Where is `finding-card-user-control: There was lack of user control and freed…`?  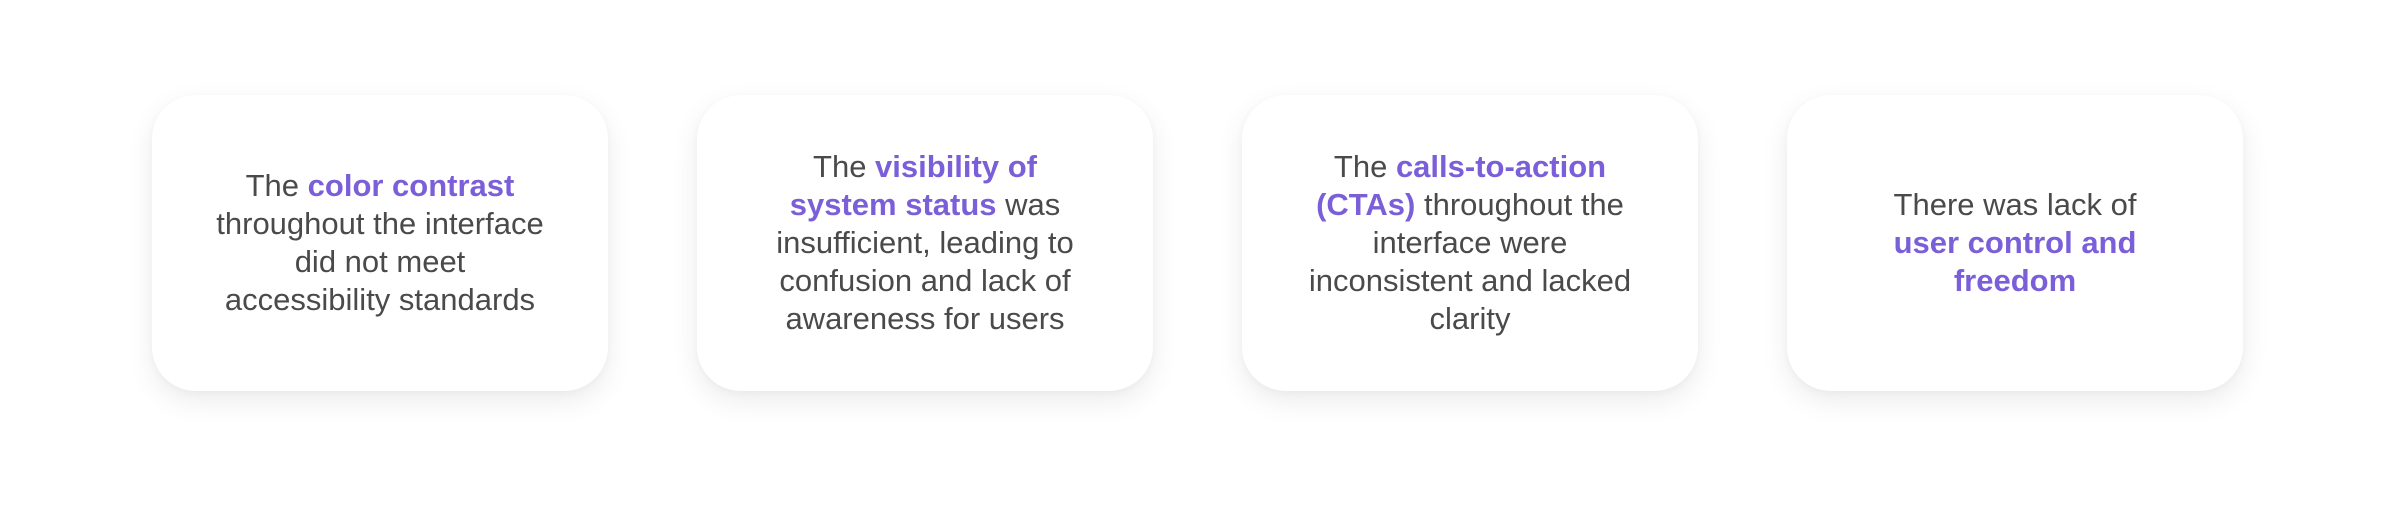 finding-card-user-control: There was lack of user control and freed… is located at coordinates (2015, 243).